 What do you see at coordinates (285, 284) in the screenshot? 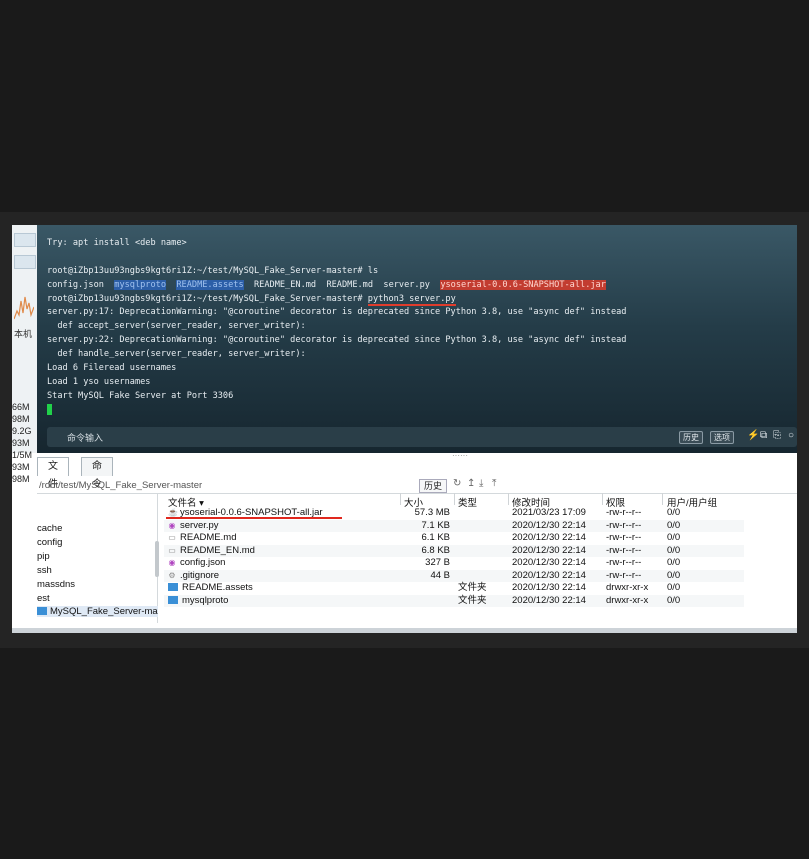
I see `ls-readme-en: README_EN.md` at bounding box center [285, 284].